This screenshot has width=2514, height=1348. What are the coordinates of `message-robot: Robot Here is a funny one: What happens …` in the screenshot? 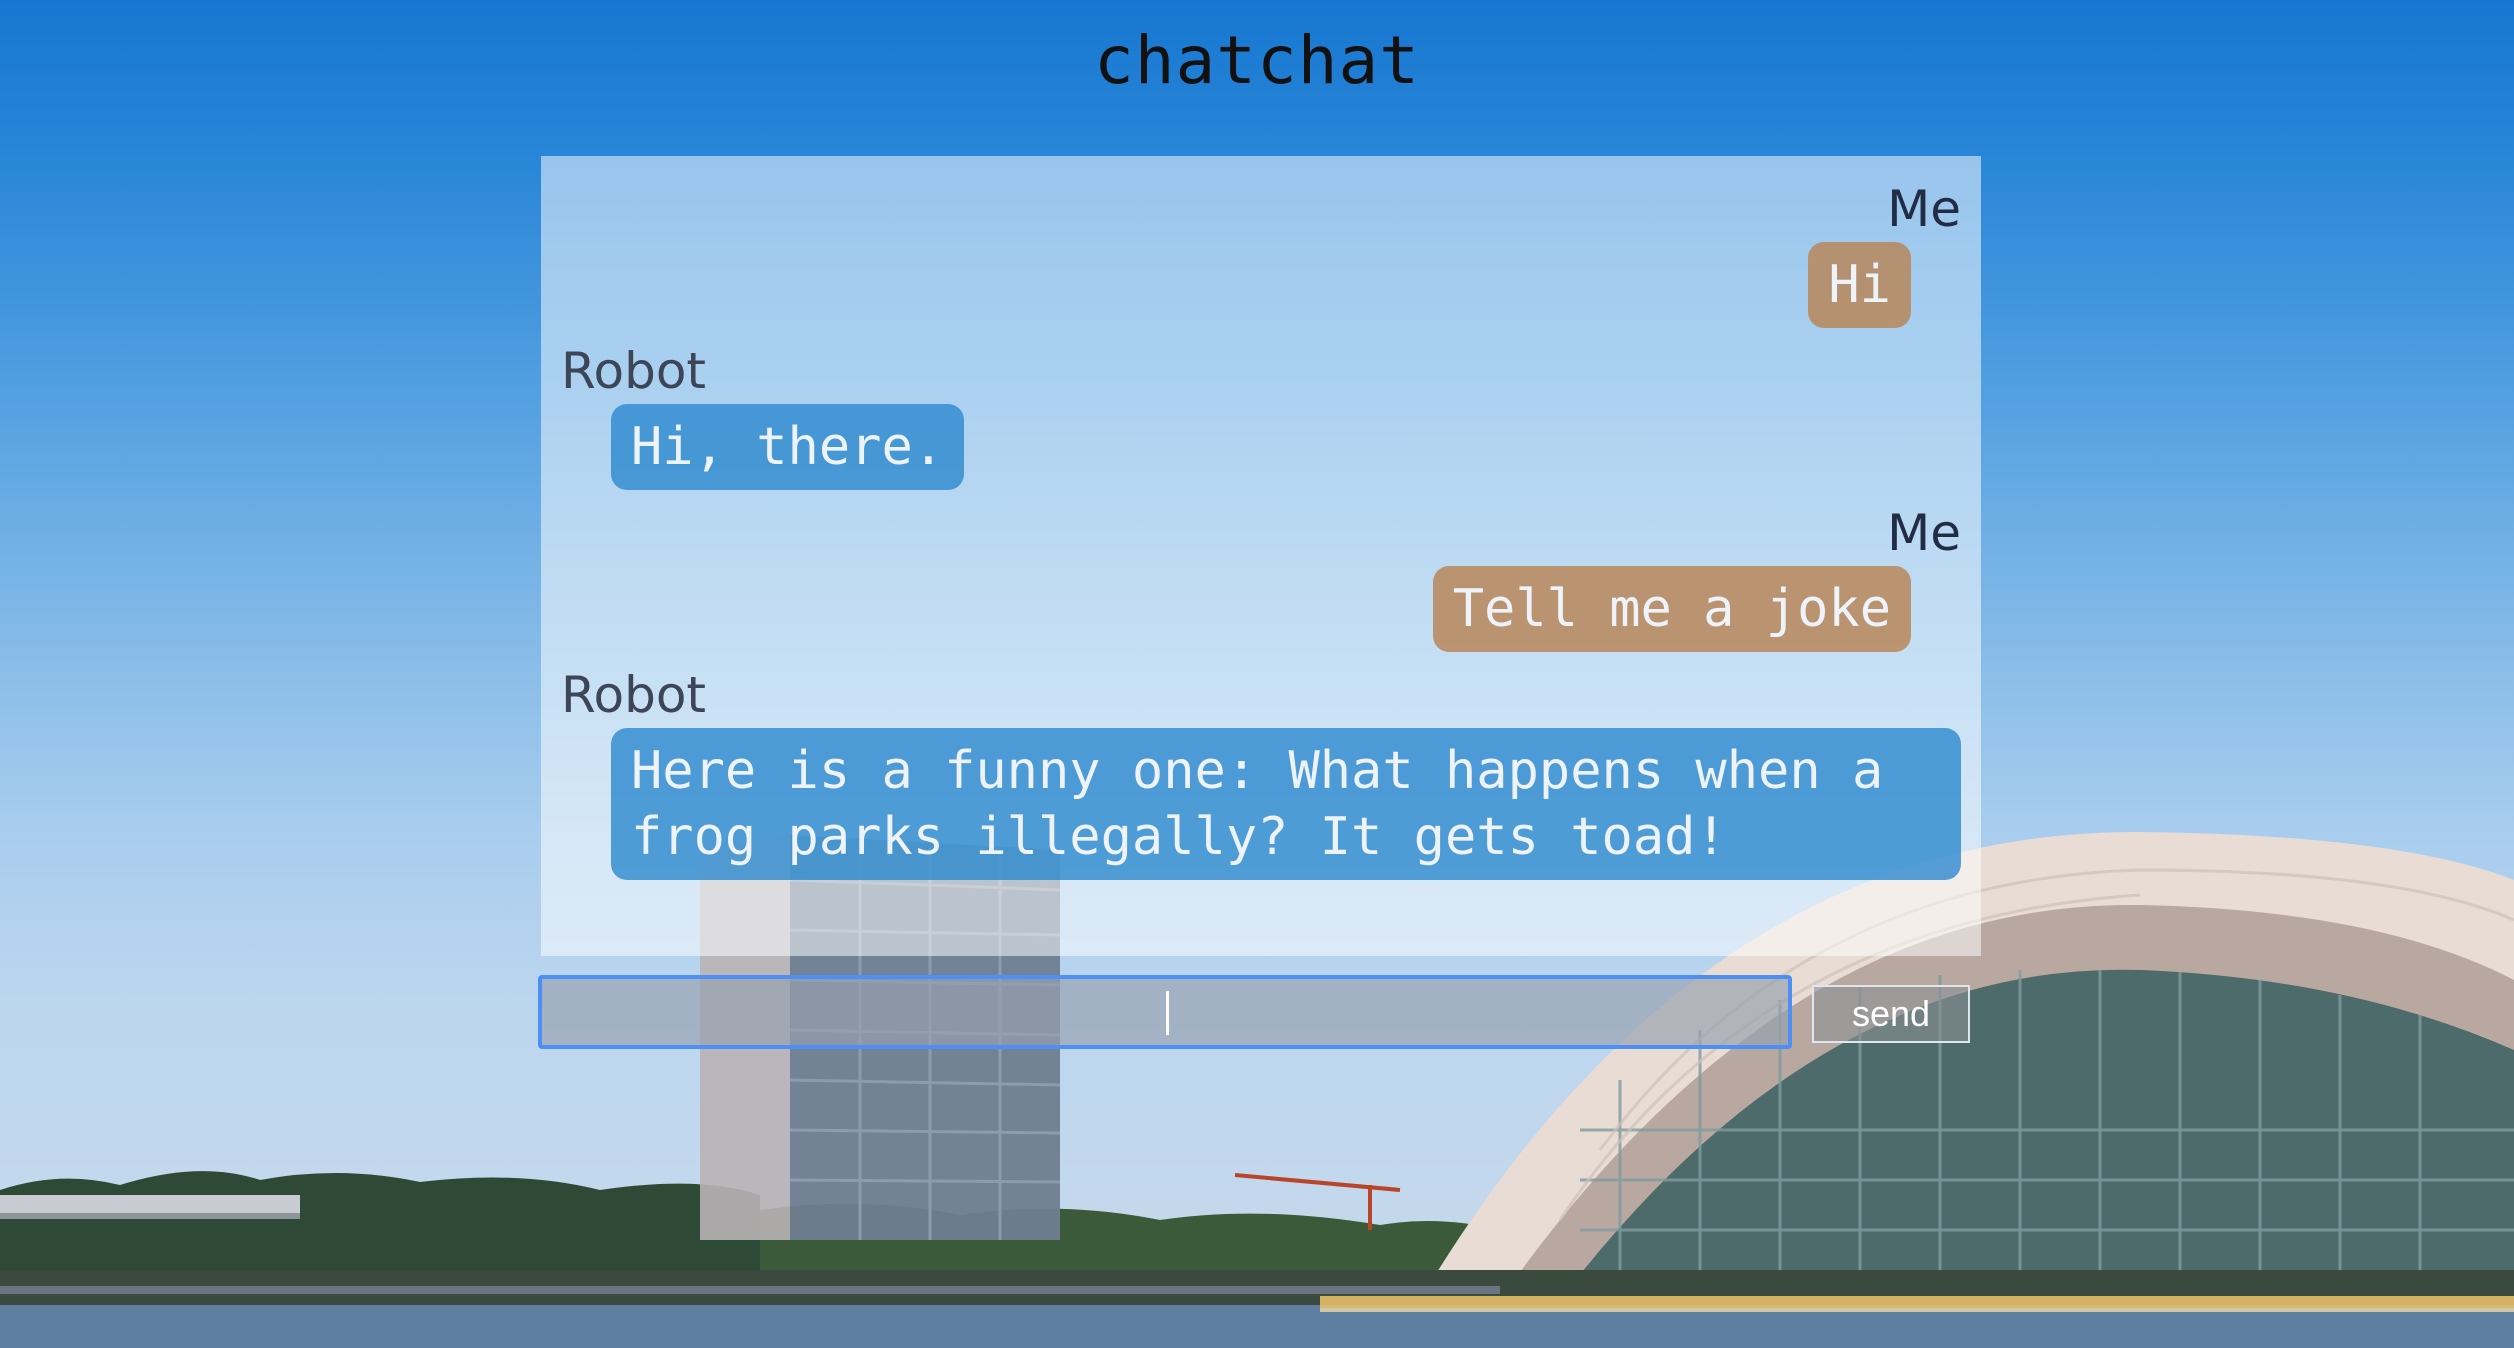 It's located at (1261, 771).